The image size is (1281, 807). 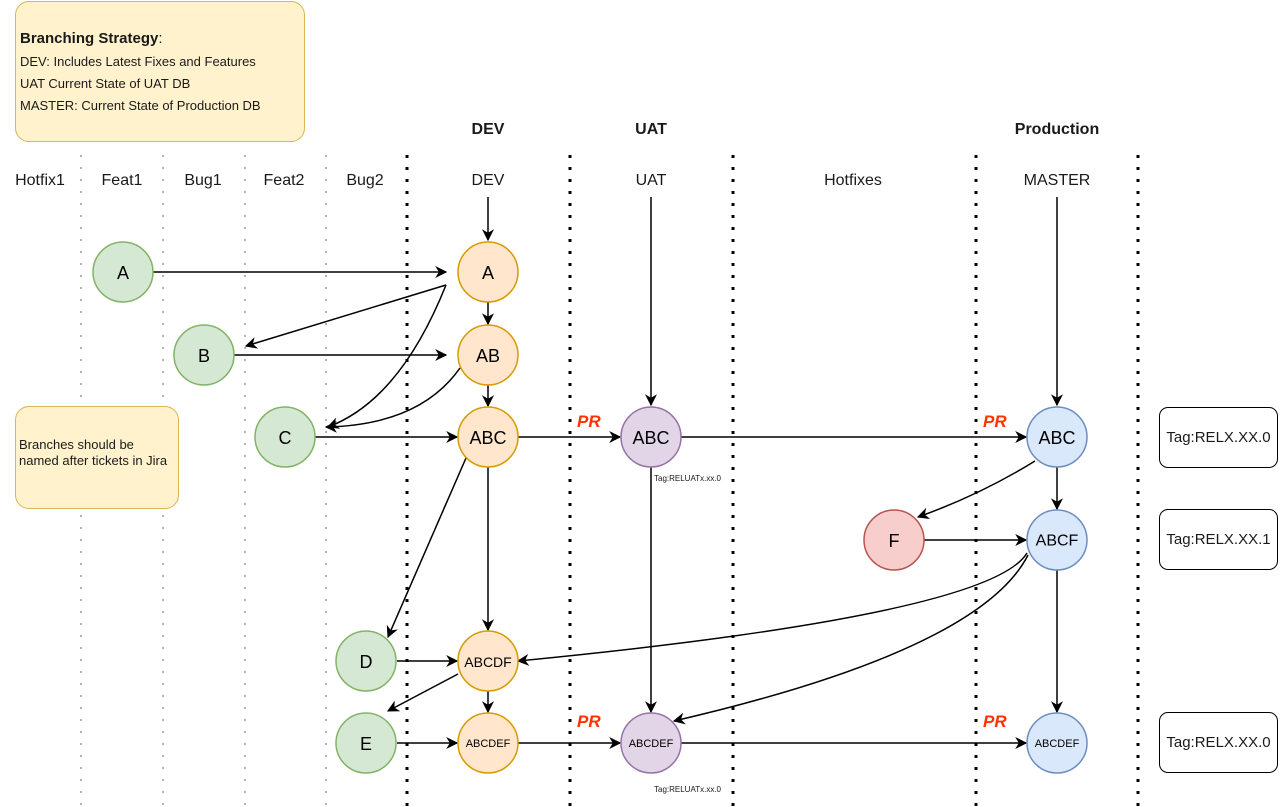 What do you see at coordinates (1057, 129) in the screenshot?
I see `header-production: Production` at bounding box center [1057, 129].